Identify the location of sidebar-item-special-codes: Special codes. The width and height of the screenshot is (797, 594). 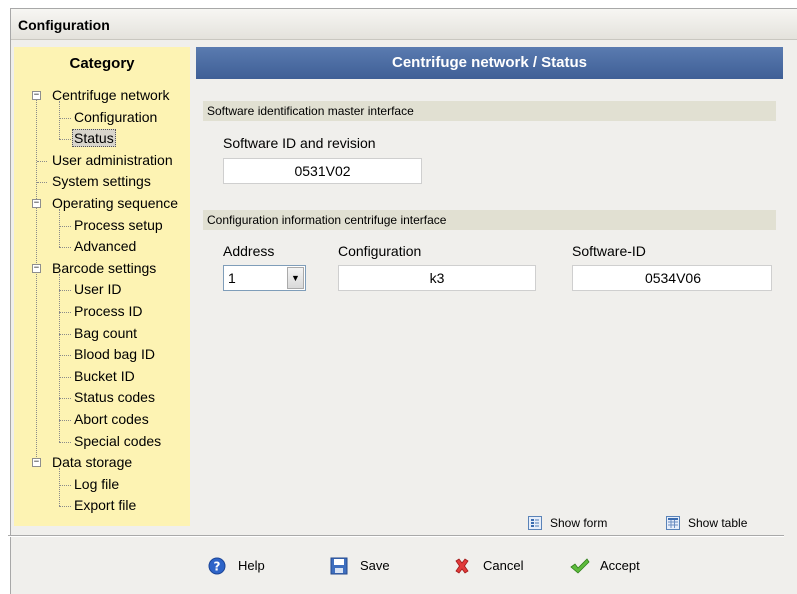
(117, 441).